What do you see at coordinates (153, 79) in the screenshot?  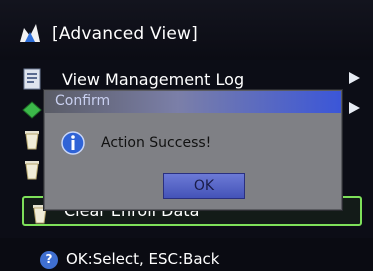 I see `menu-item-label: View Management Log` at bounding box center [153, 79].